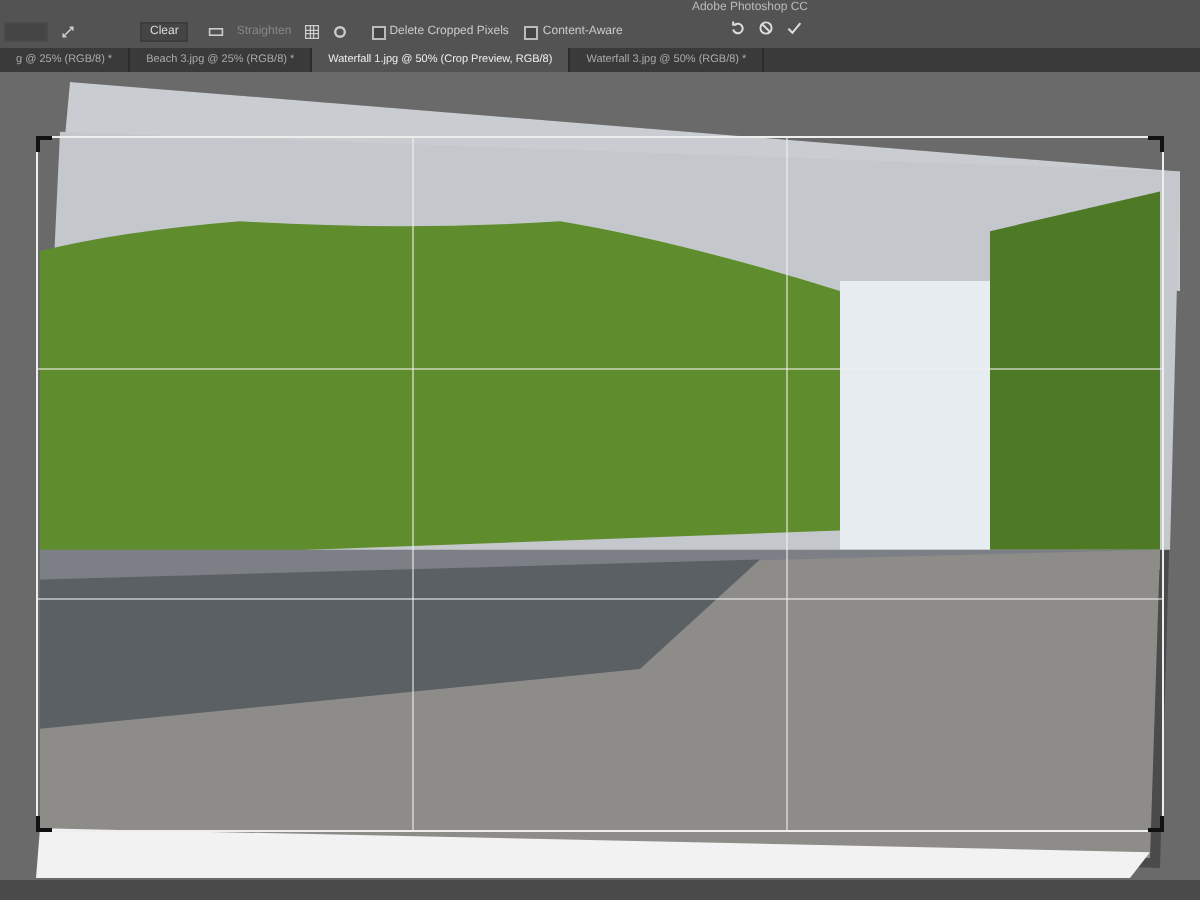  What do you see at coordinates (738, 28) in the screenshot?
I see `reset-icon` at bounding box center [738, 28].